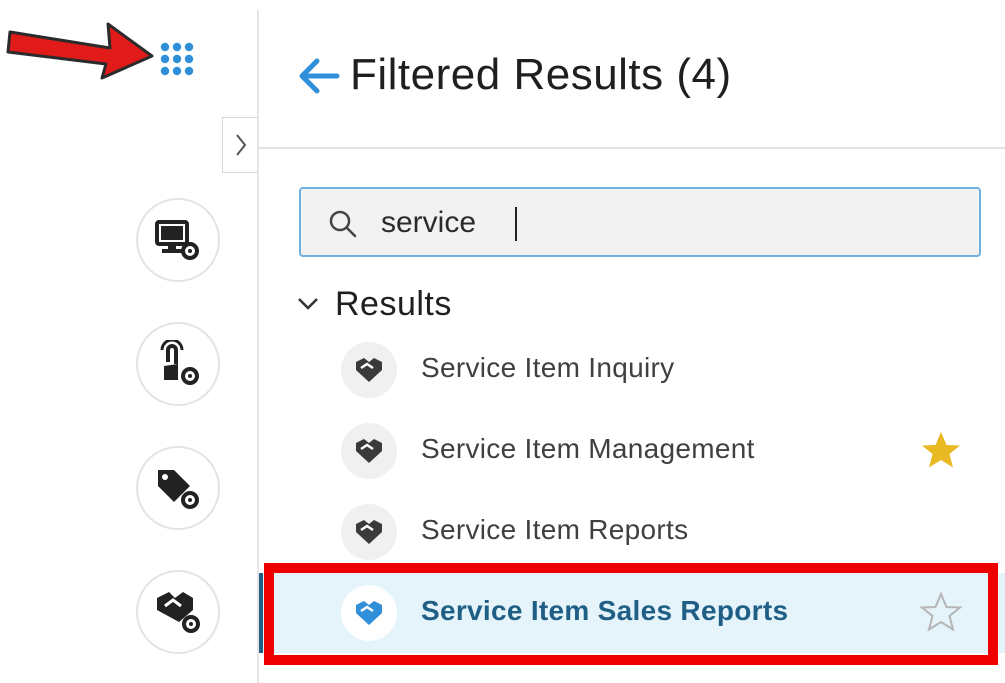  I want to click on results-section-toggle: Results, so click(374, 304).